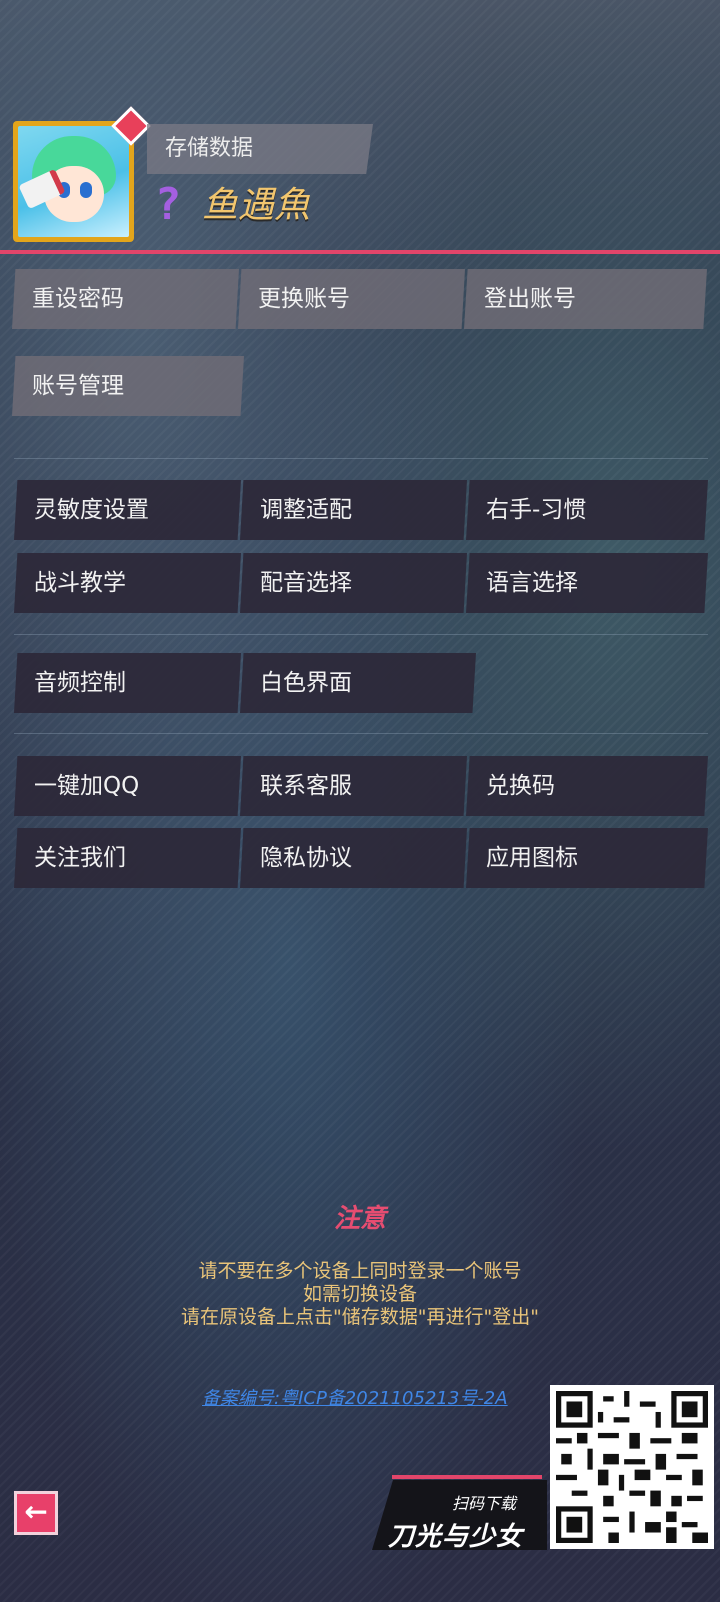 The width and height of the screenshot is (720, 1602). What do you see at coordinates (127, 858) in the screenshot?
I see `follow-us-button: 关注我们` at bounding box center [127, 858].